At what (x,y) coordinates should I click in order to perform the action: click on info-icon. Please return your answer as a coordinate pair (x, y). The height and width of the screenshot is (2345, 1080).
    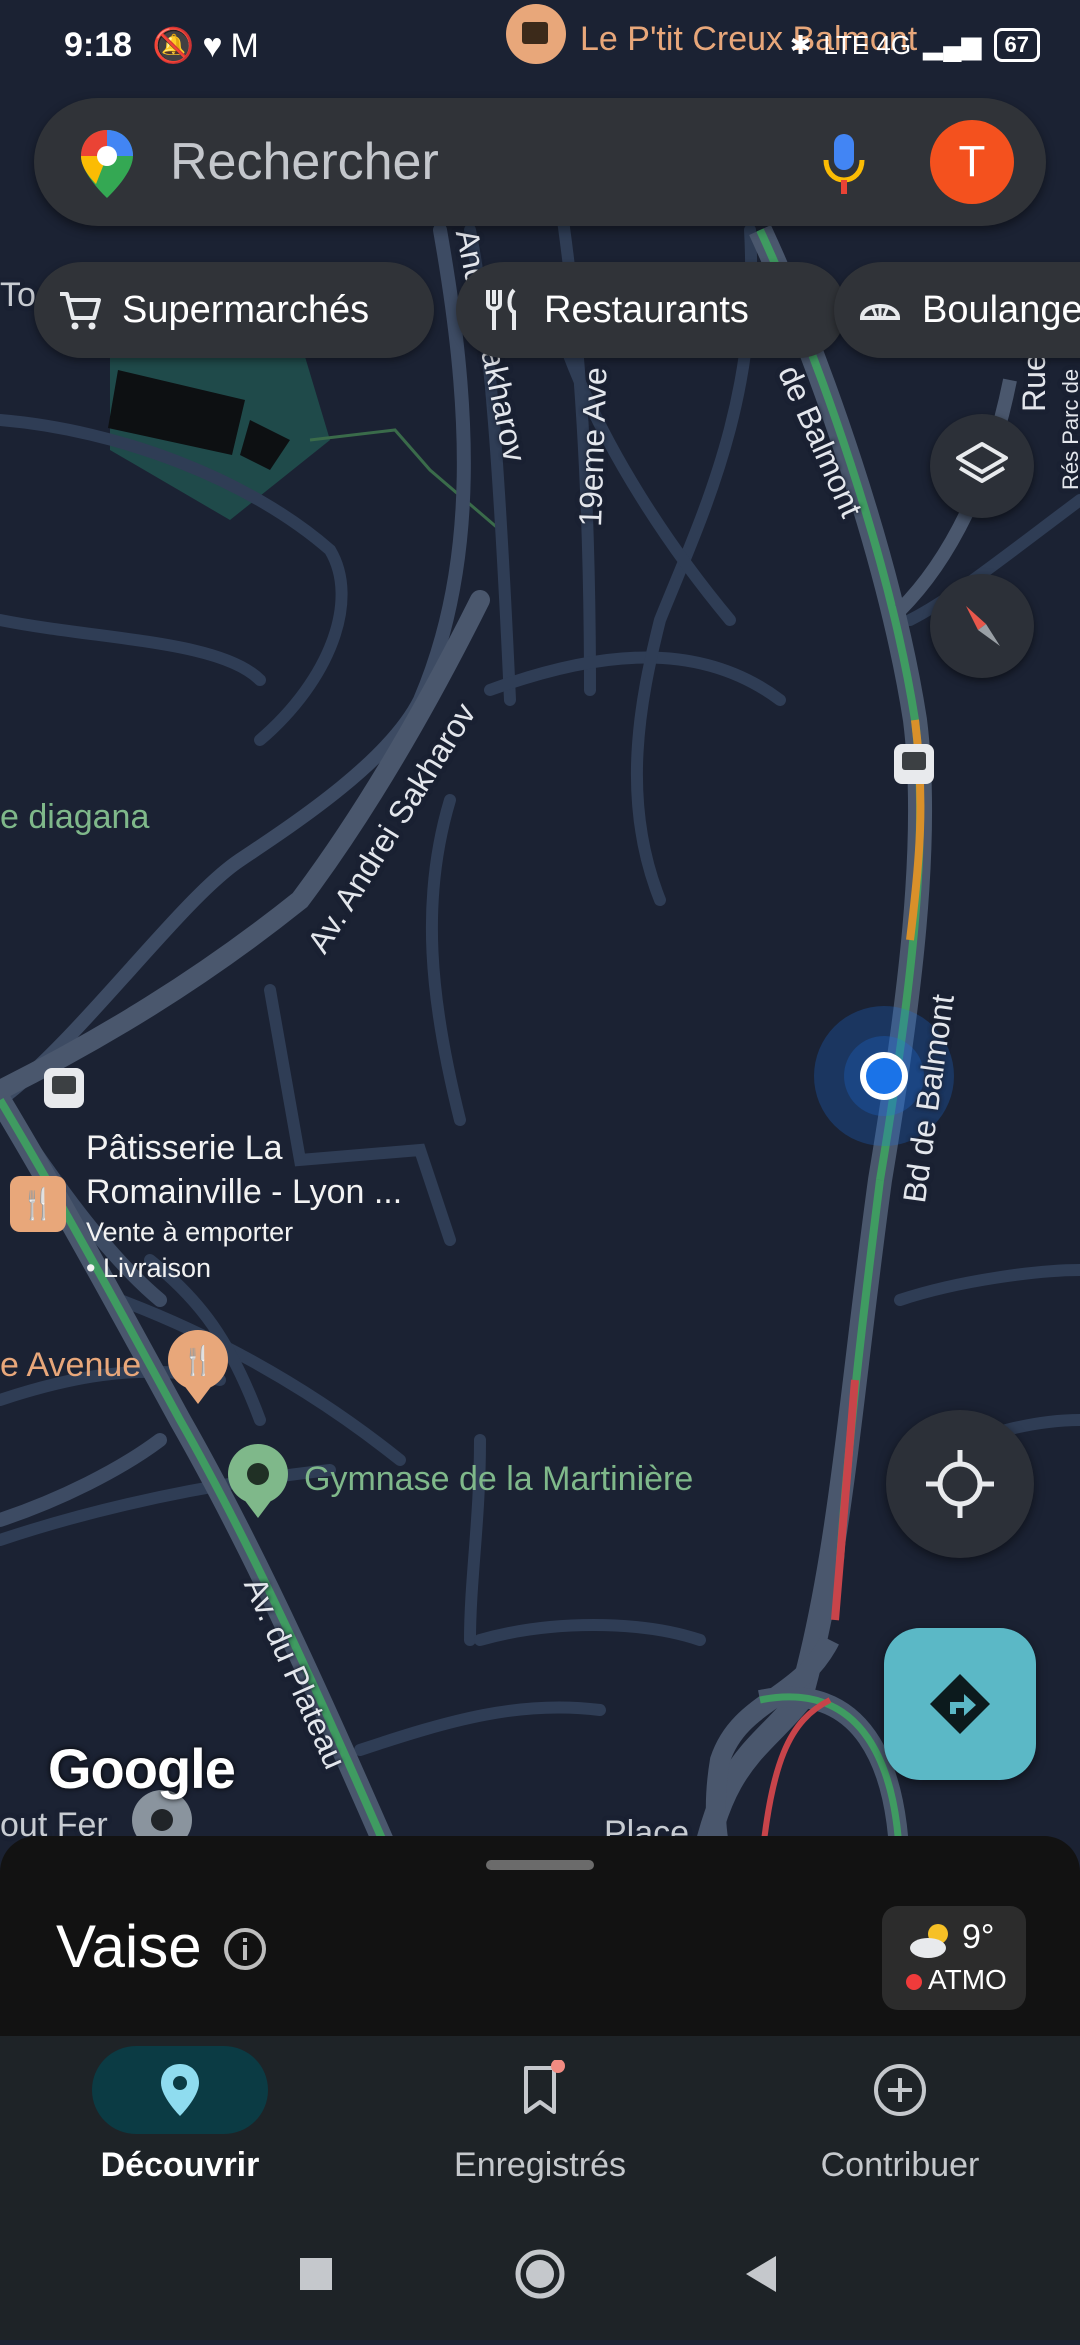
    Looking at the image, I should click on (245, 1949).